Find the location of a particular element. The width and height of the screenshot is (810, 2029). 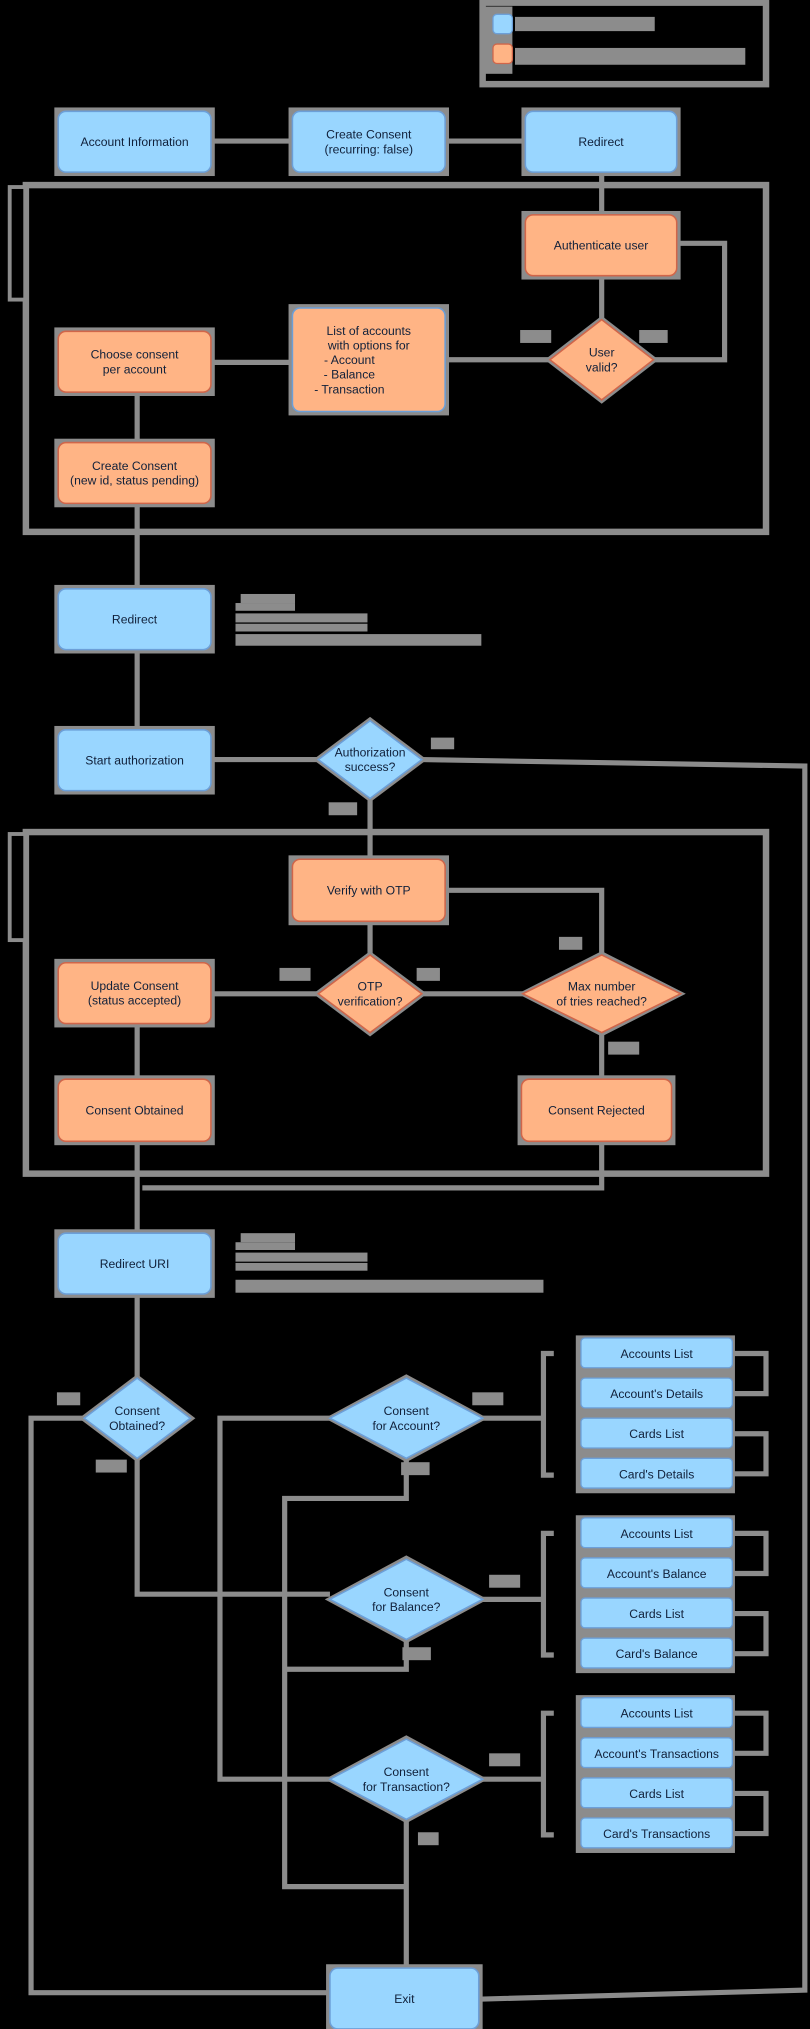

orange-square-icon is located at coordinates (503, 54).